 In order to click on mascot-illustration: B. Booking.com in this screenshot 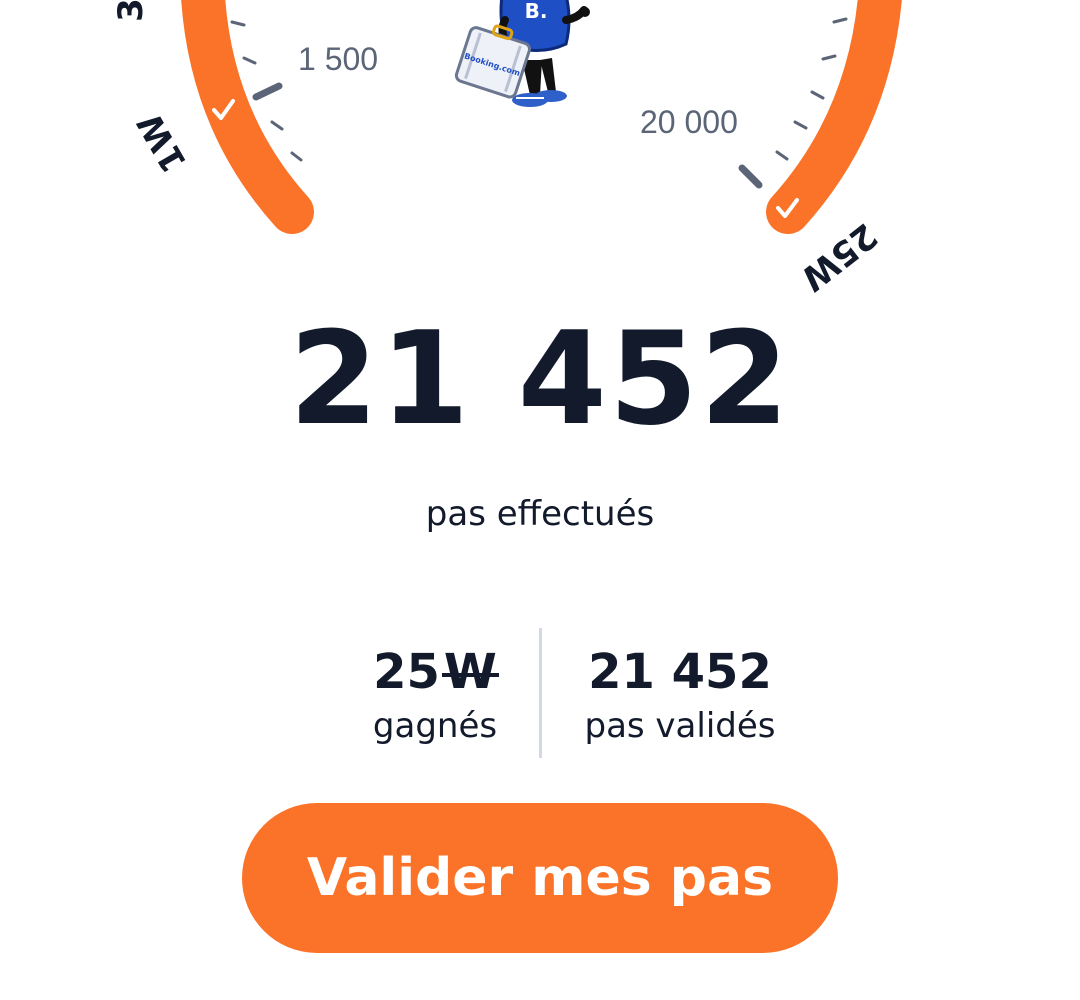, I will do `click(522, 53)`.